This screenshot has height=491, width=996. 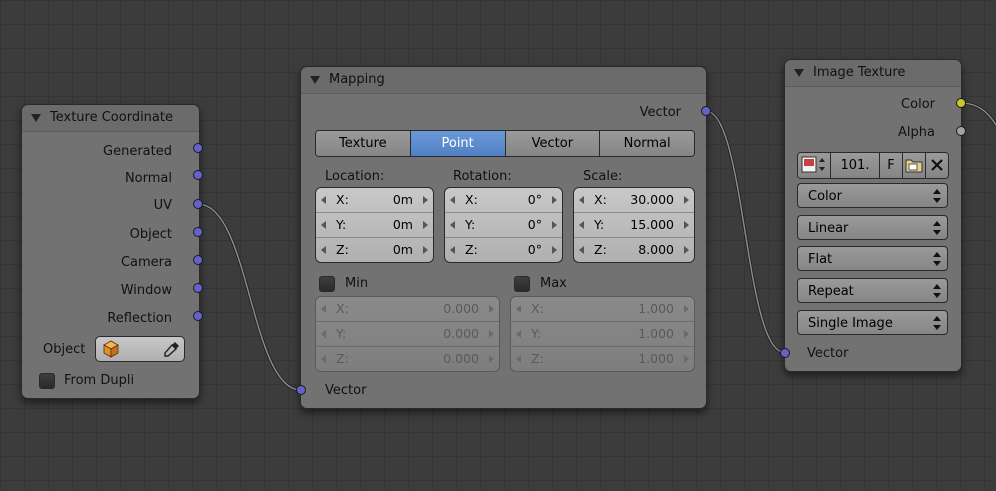 I want to click on node-header: Image Texture, so click(x=873, y=73).